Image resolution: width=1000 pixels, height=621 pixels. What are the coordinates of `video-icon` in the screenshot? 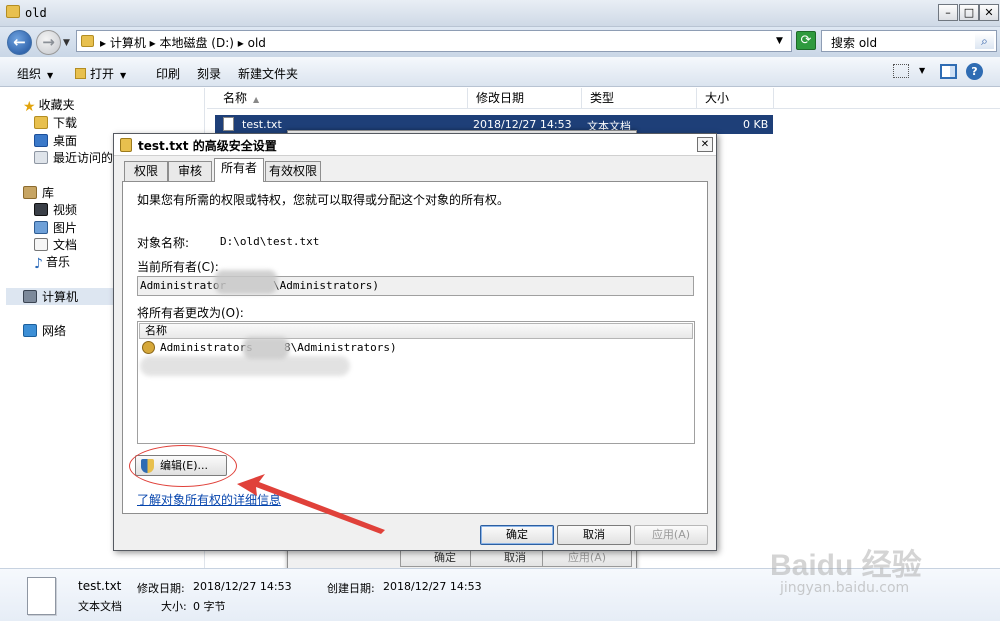 It's located at (41, 209).